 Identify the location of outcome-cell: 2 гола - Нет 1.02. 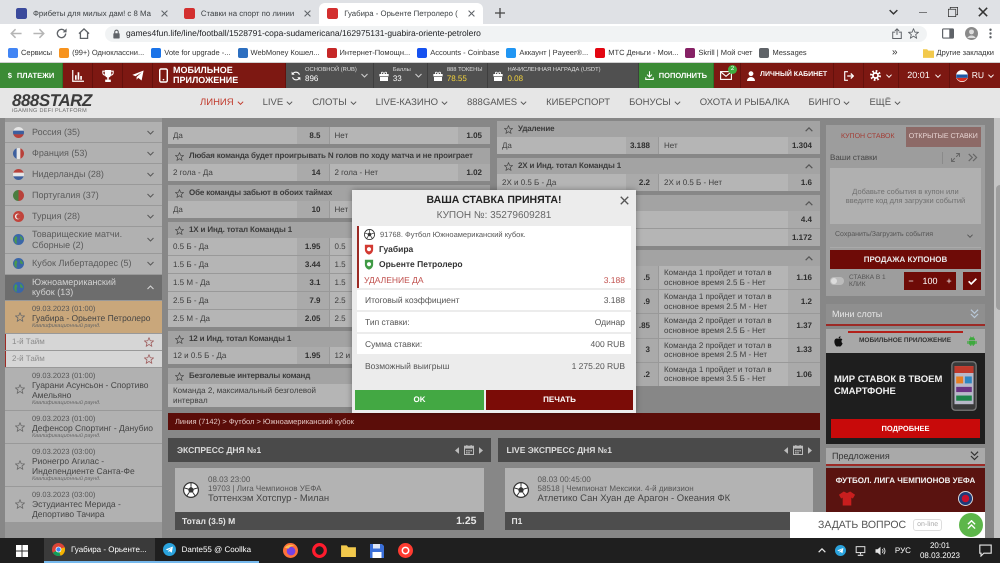
(410, 172).